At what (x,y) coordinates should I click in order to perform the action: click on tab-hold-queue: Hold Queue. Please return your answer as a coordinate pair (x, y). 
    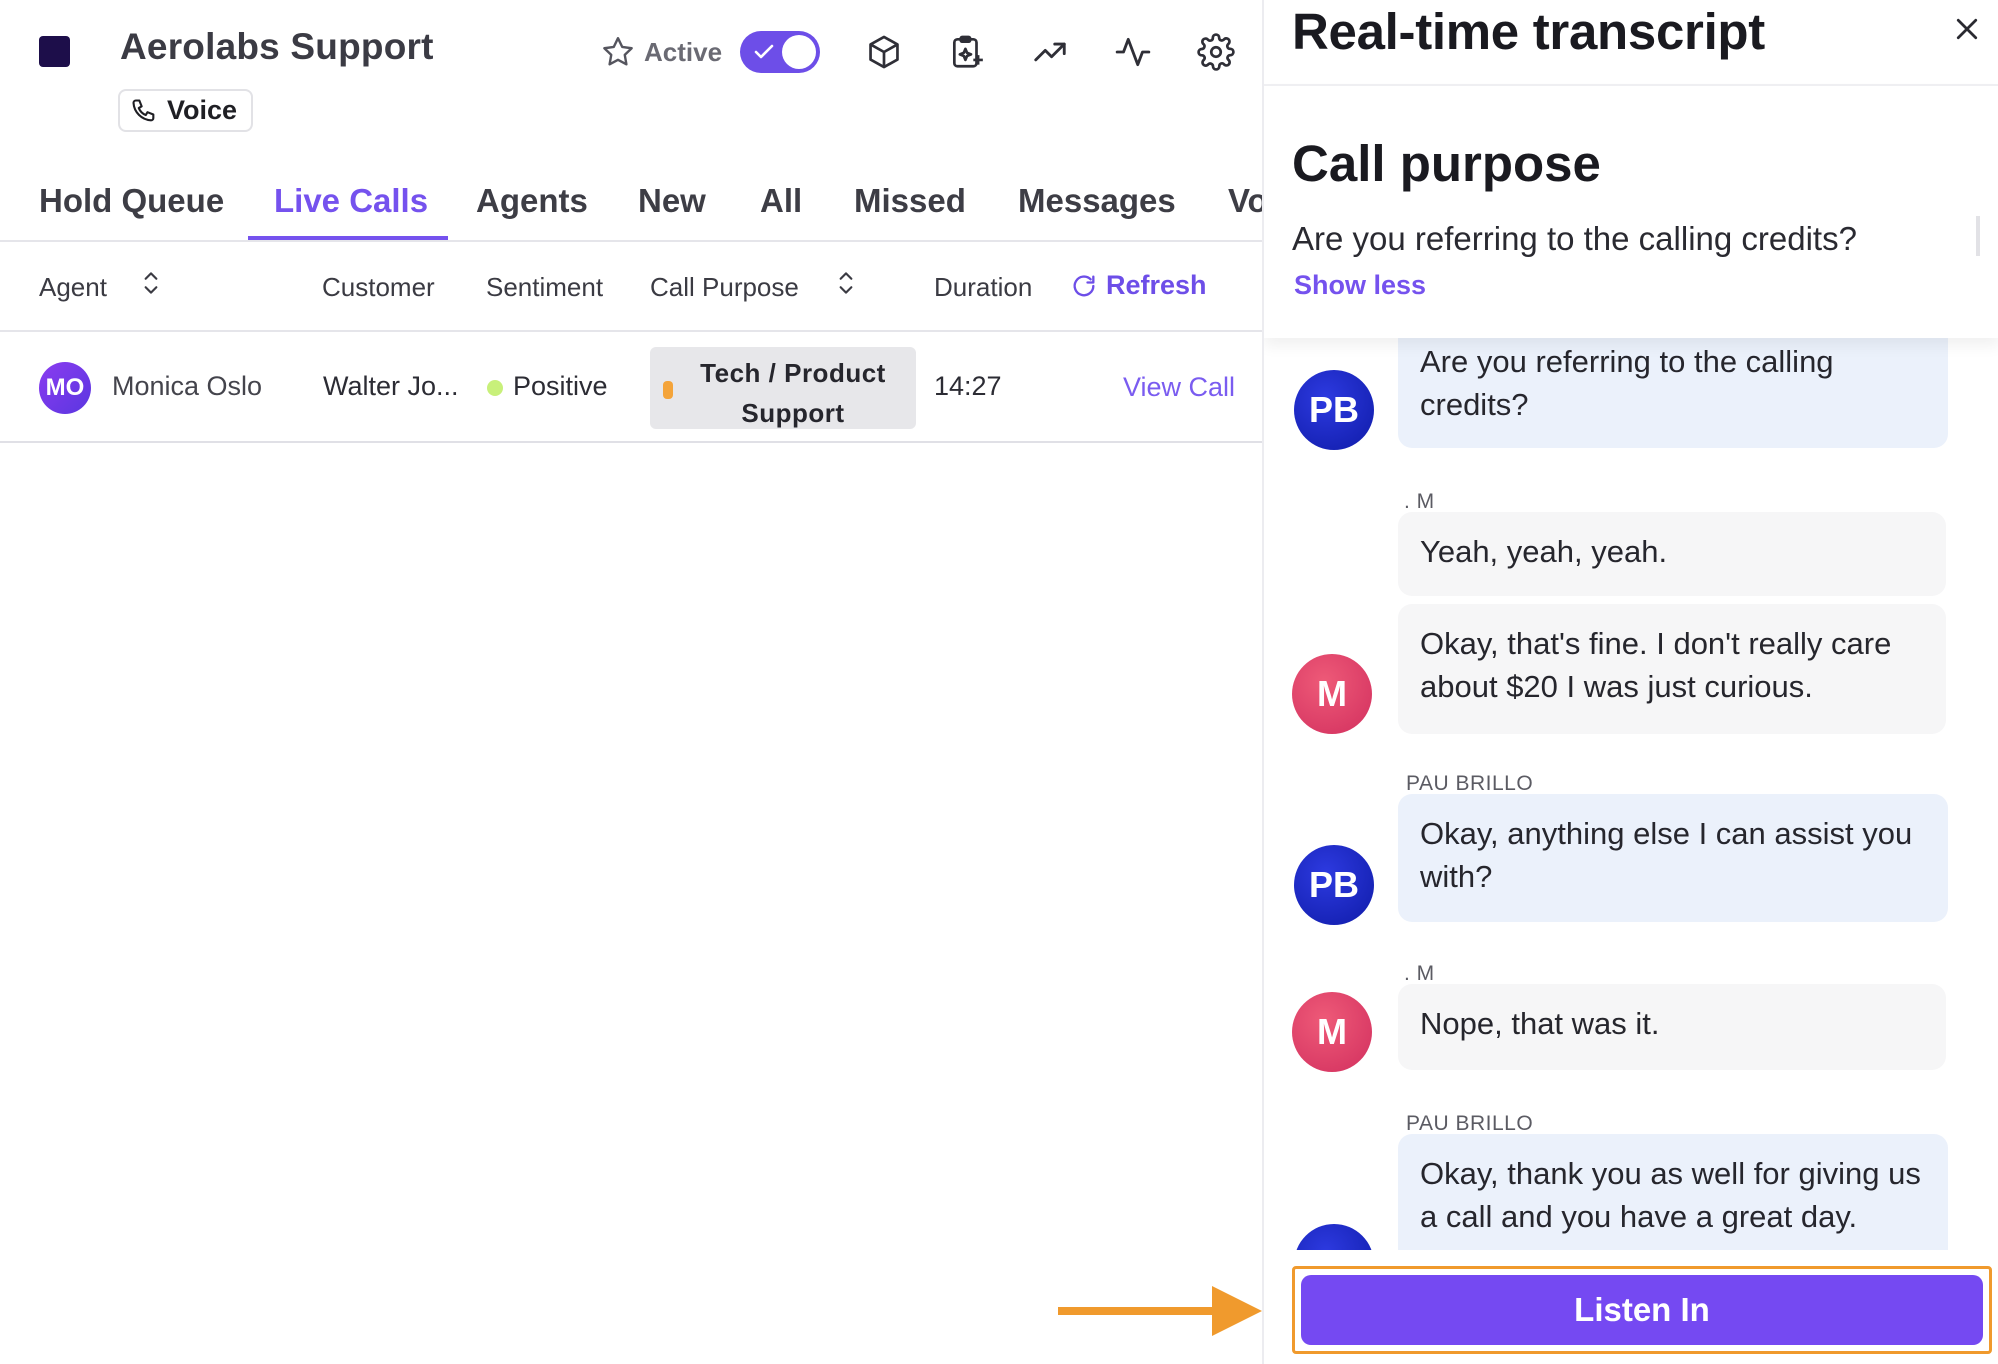
    Looking at the image, I should click on (131, 201).